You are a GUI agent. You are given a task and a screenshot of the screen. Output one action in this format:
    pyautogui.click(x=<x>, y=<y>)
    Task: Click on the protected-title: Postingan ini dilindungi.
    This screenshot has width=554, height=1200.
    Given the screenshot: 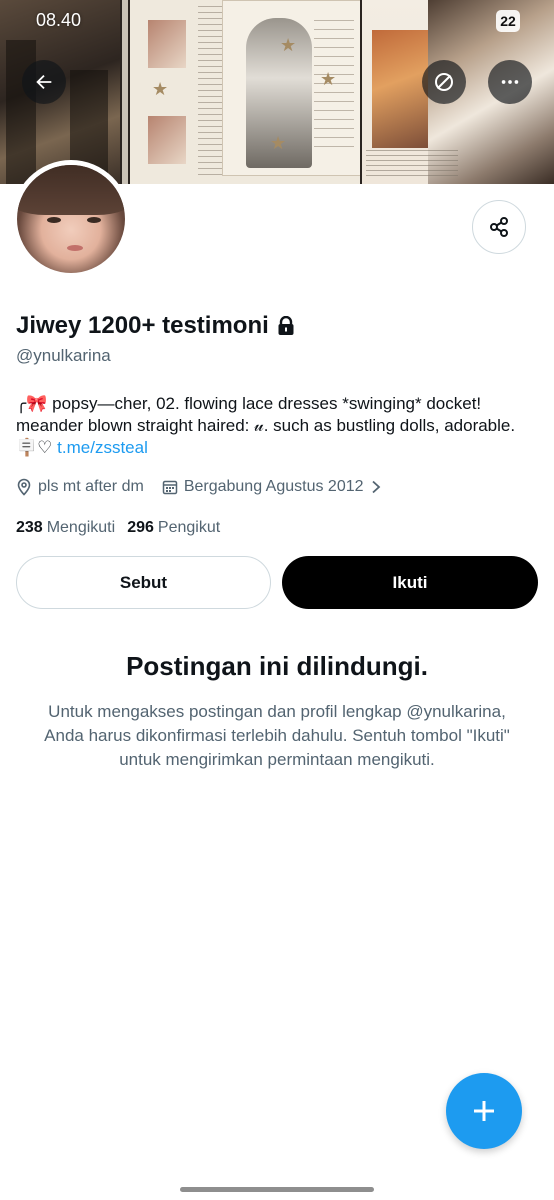 What is the action you would take?
    pyautogui.click(x=277, y=666)
    